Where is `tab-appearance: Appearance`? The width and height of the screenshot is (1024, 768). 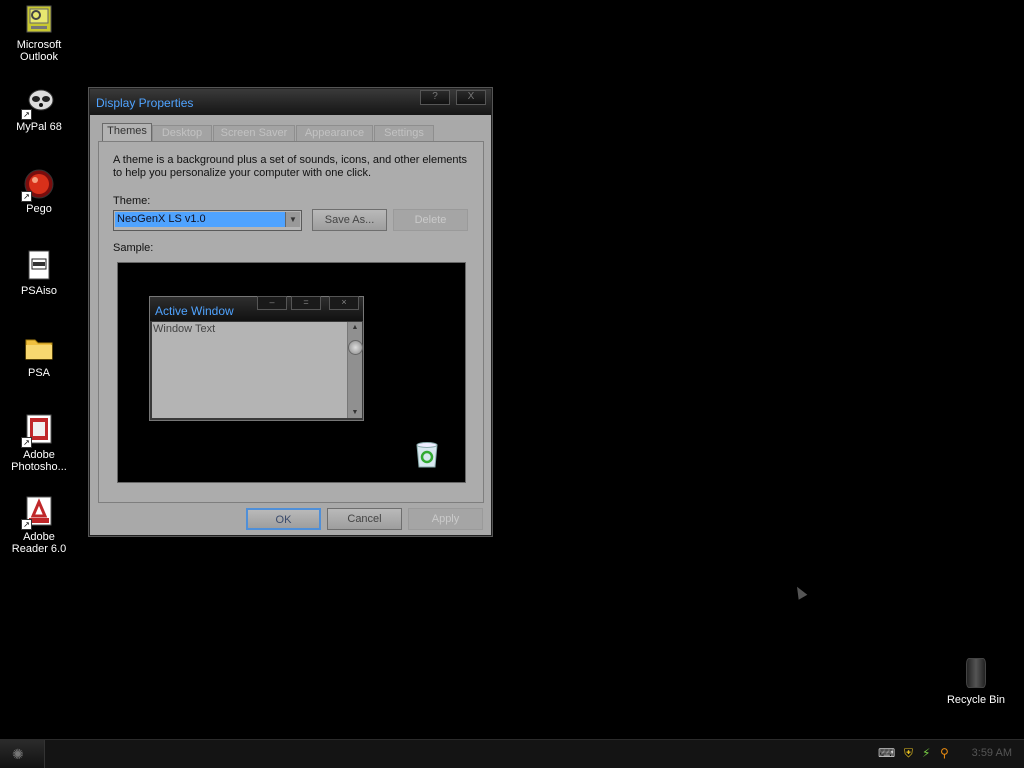
tab-appearance: Appearance is located at coordinates (334, 133).